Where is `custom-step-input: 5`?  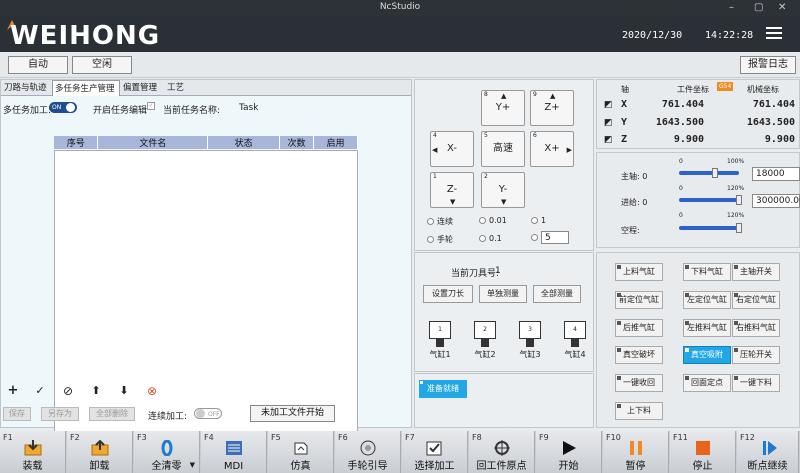
custom-step-input: 5 is located at coordinates (555, 237).